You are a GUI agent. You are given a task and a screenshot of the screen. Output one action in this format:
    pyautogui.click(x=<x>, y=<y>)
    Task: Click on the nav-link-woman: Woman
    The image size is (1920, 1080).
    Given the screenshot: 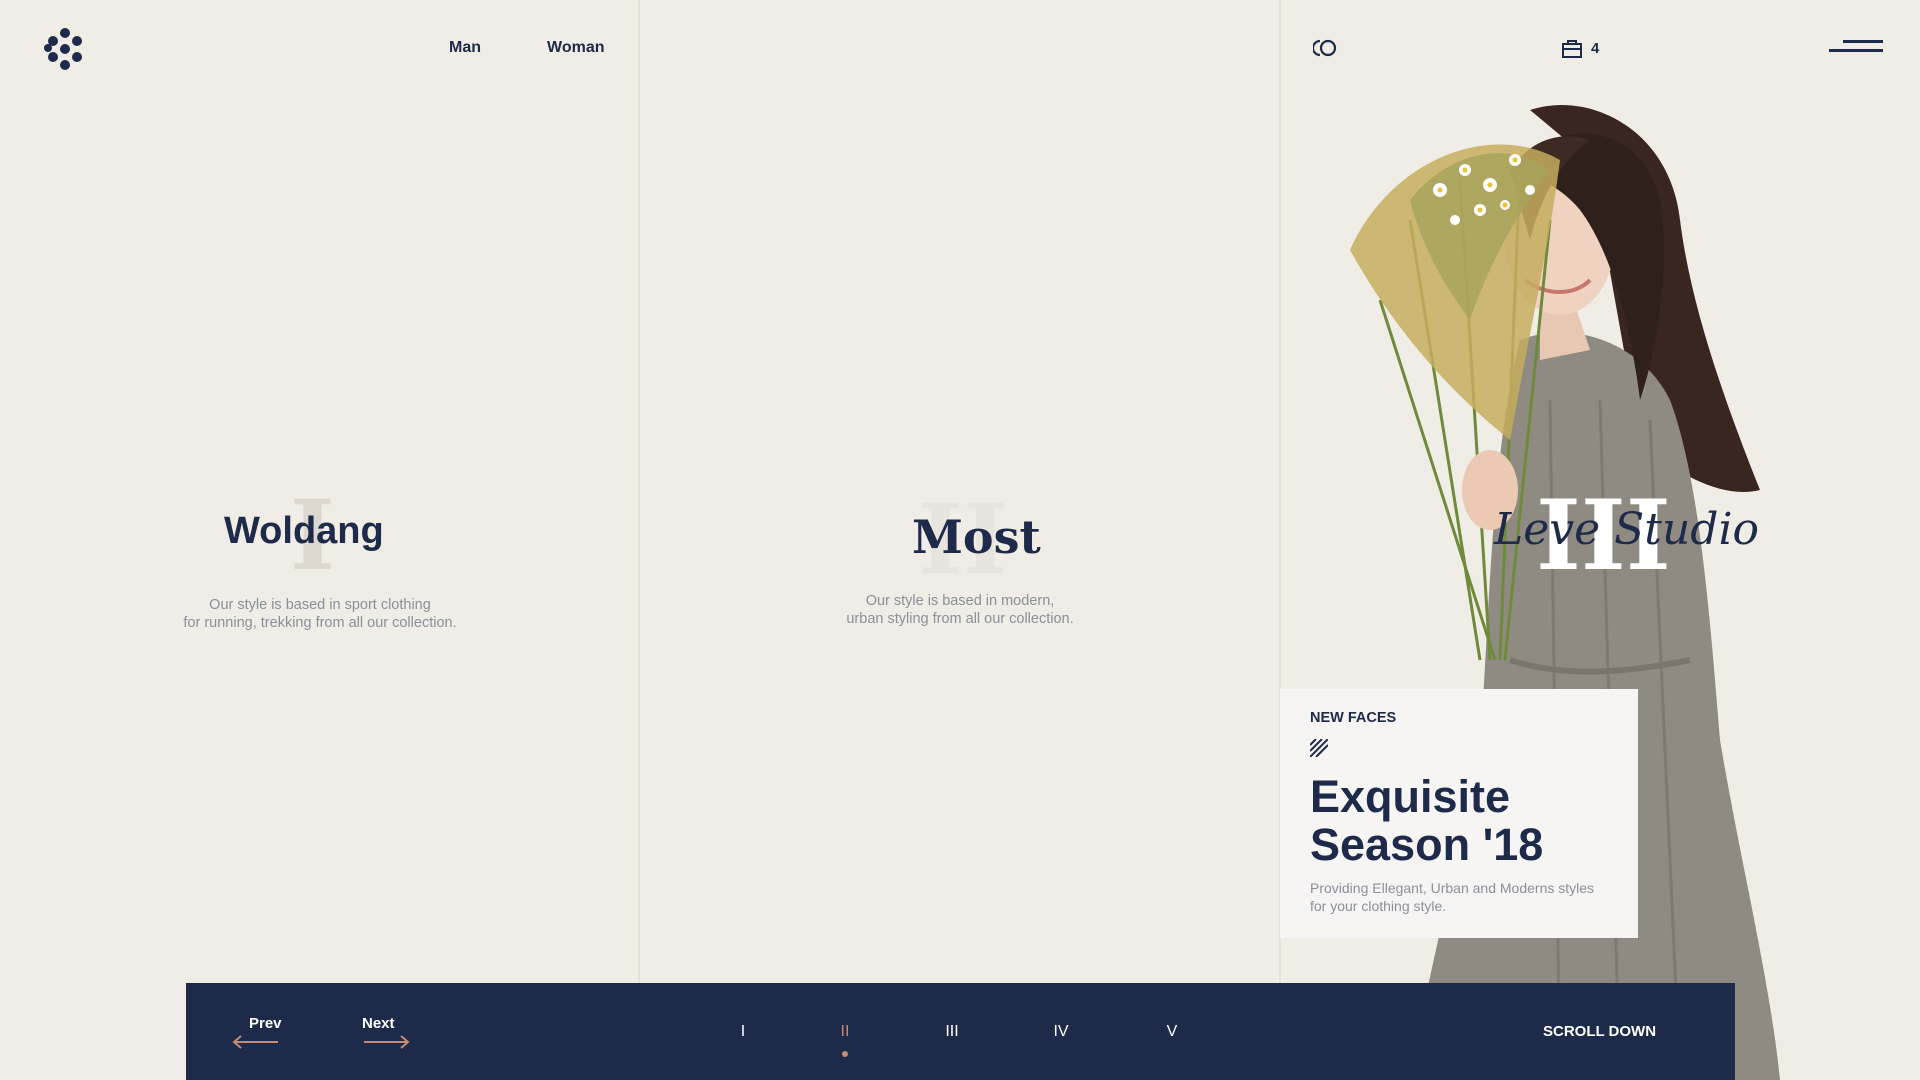 What is the action you would take?
    pyautogui.click(x=575, y=48)
    